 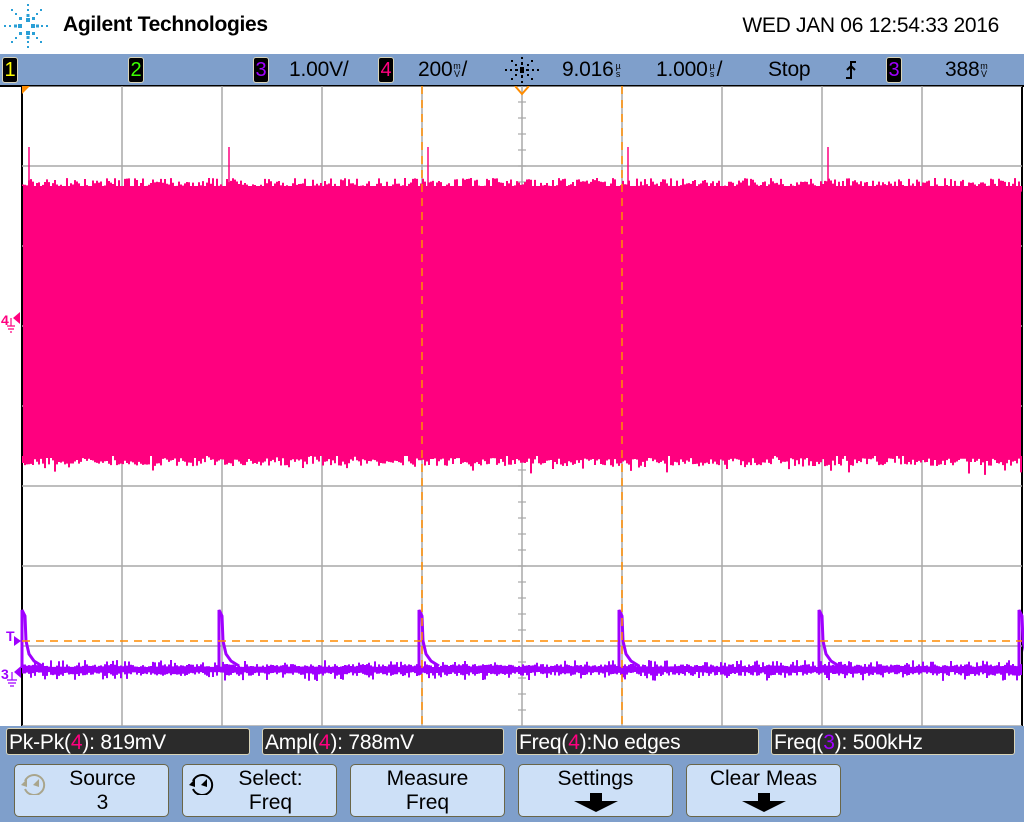 I want to click on trigger-level-unit: mV, so click(x=983, y=70).